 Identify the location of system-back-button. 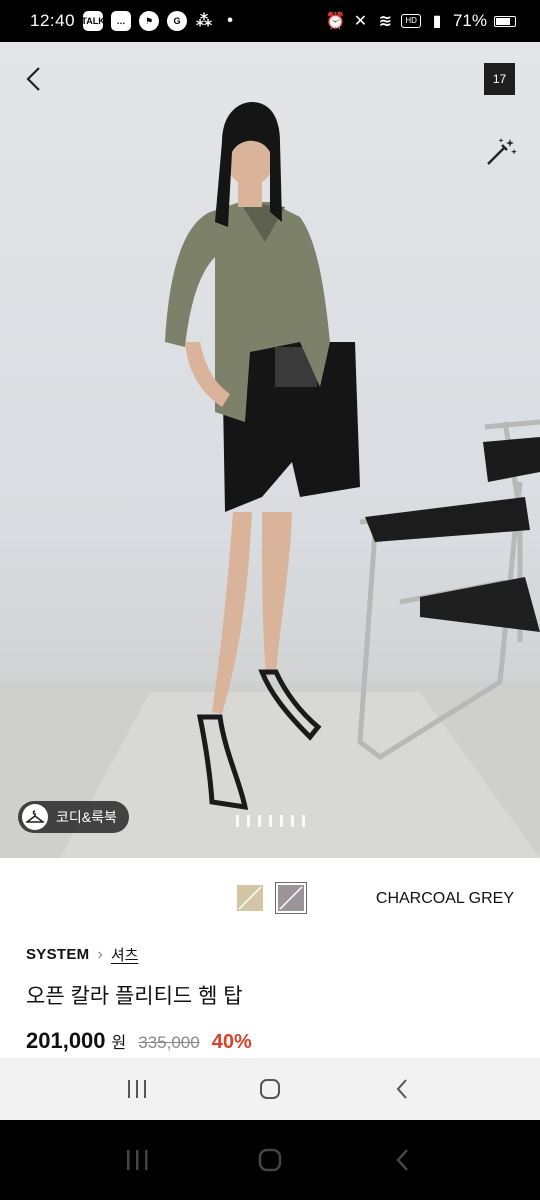
(403, 1160).